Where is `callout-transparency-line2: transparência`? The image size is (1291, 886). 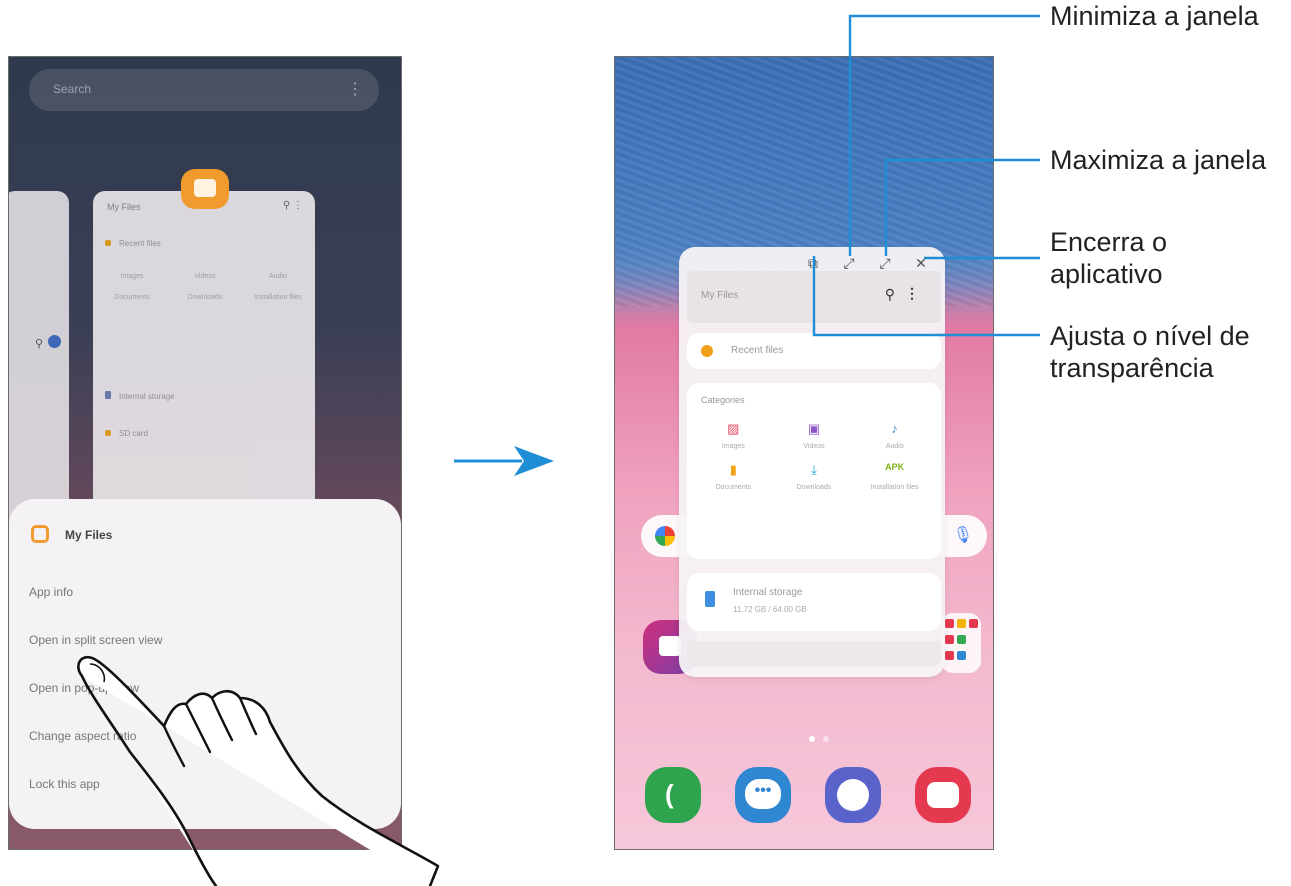
callout-transparency-line2: transparência is located at coordinates (1132, 368).